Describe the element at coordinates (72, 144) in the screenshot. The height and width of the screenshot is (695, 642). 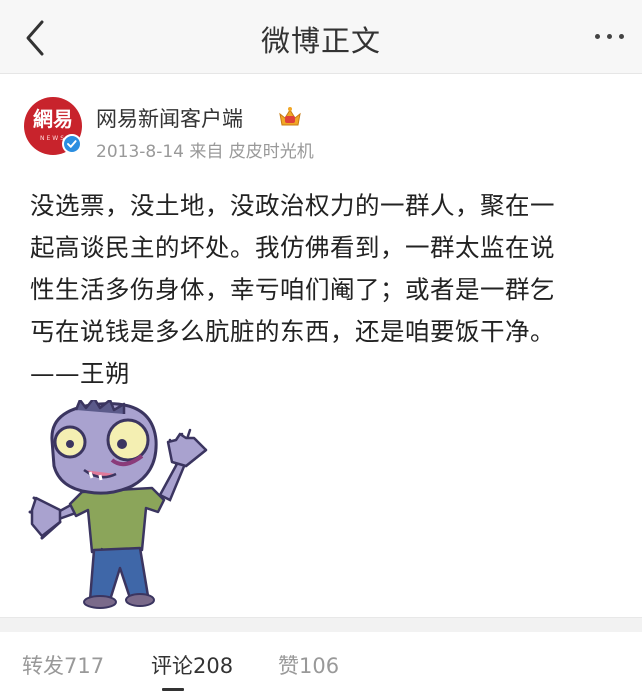
I see `verified-icon` at that location.